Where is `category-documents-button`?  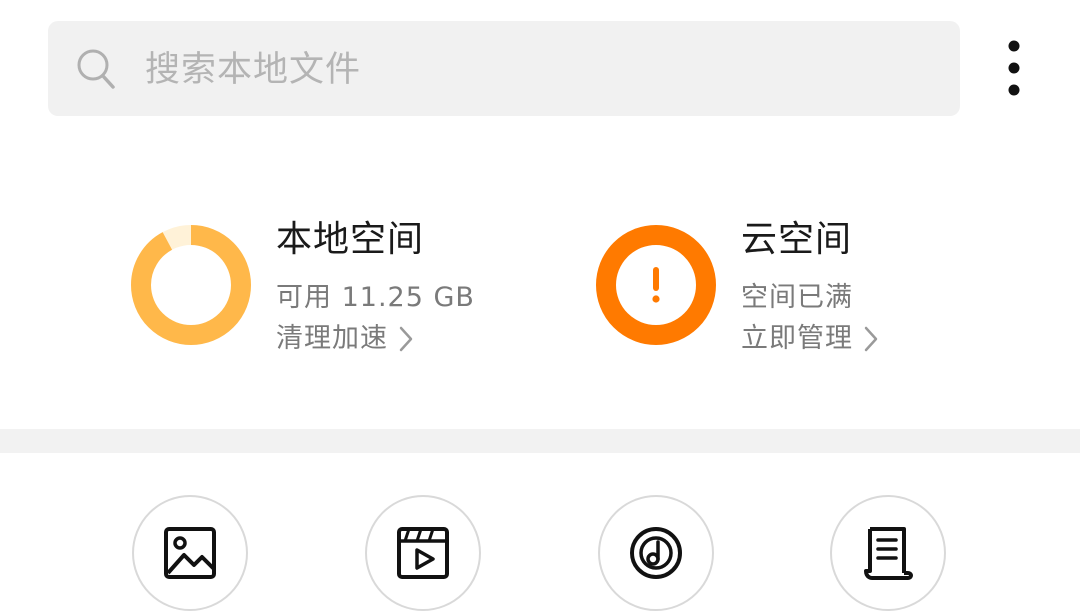
category-documents-button is located at coordinates (888, 553).